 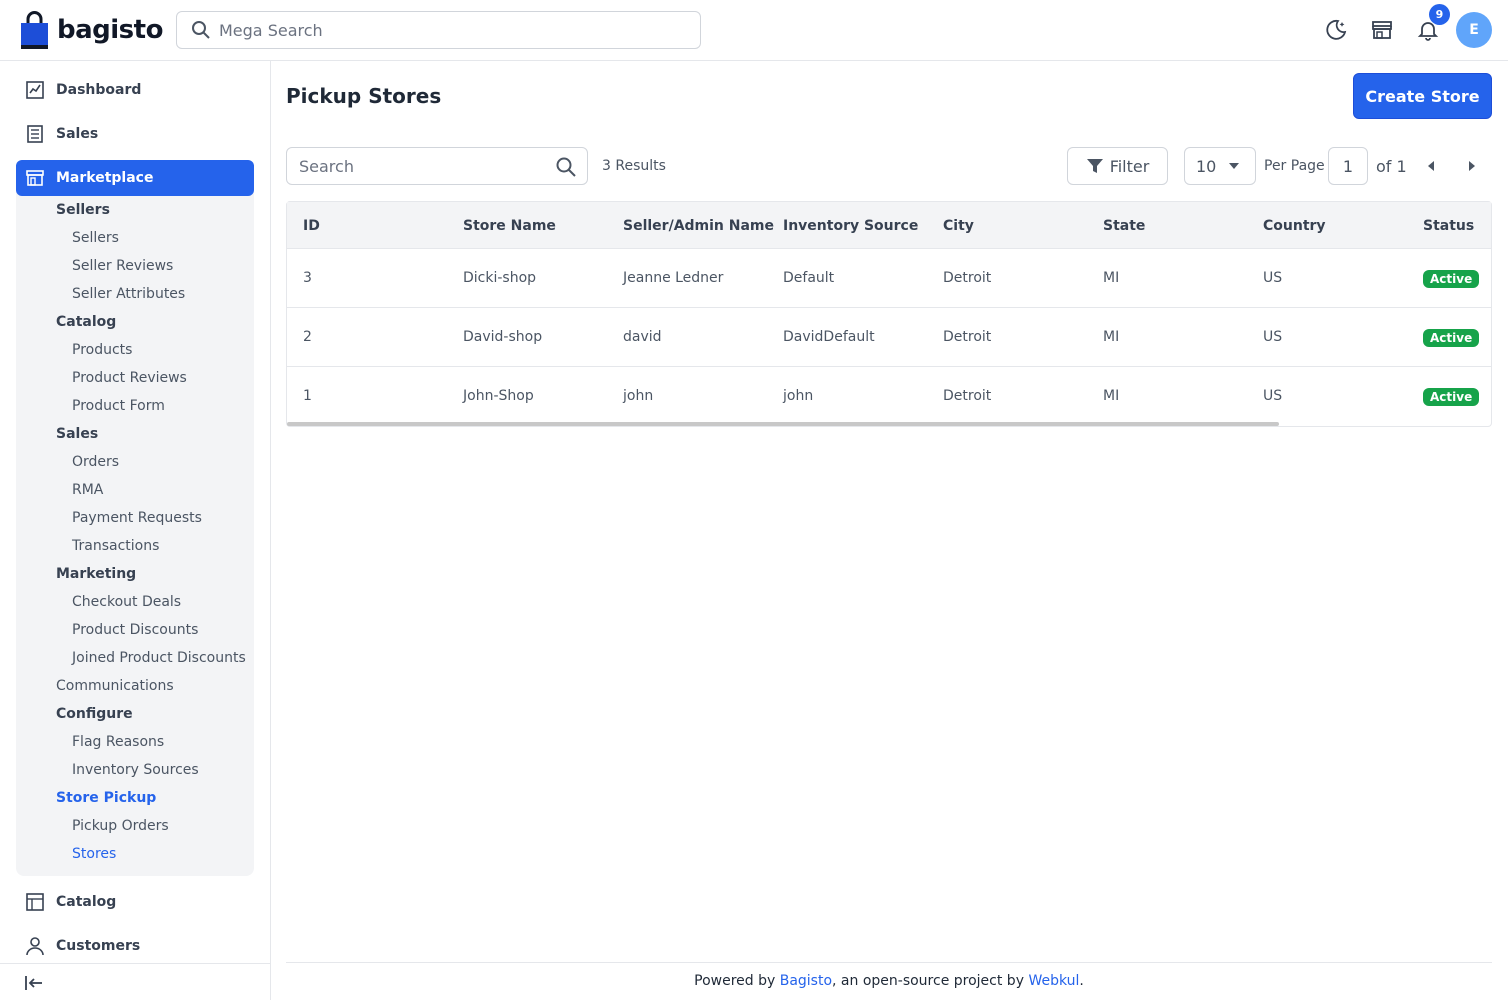 What do you see at coordinates (102, 350) in the screenshot?
I see `submenu-item-products: Products` at bounding box center [102, 350].